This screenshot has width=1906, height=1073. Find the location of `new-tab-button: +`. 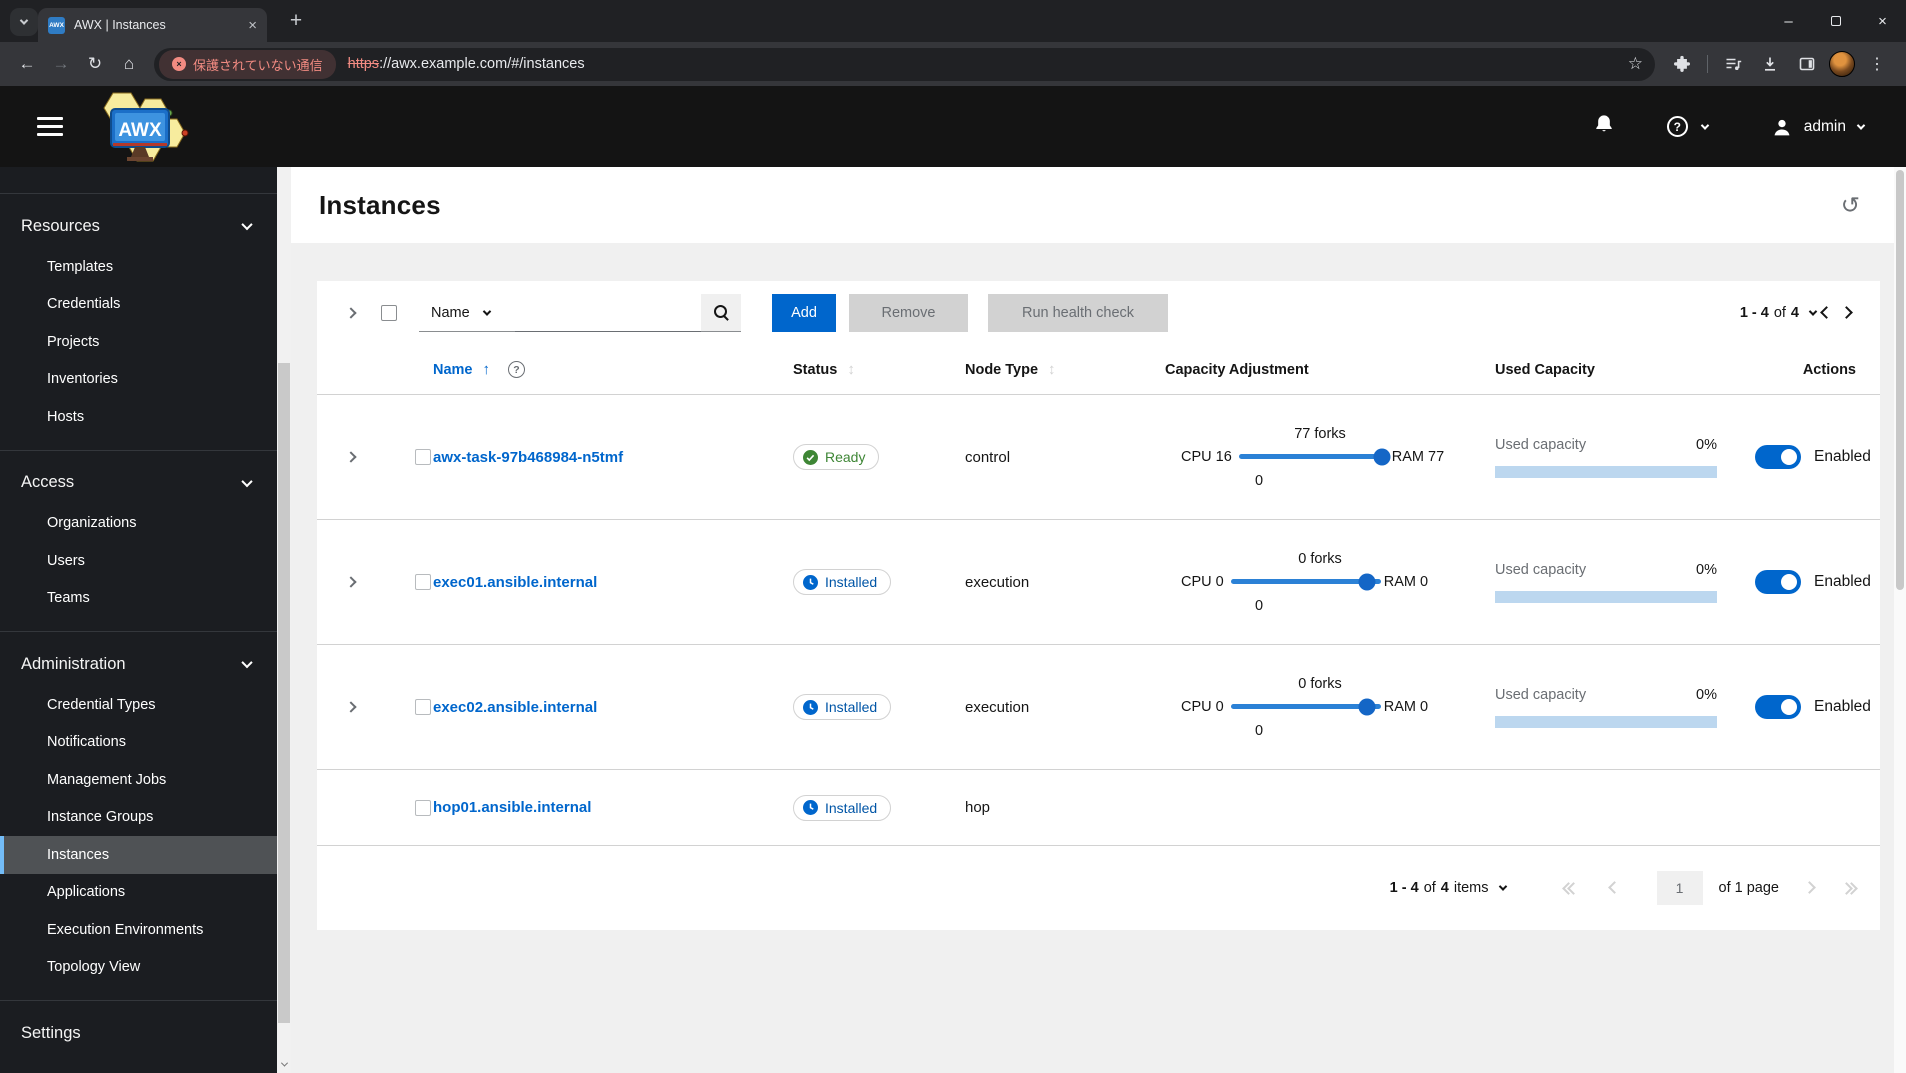

new-tab-button: + is located at coordinates (296, 21).